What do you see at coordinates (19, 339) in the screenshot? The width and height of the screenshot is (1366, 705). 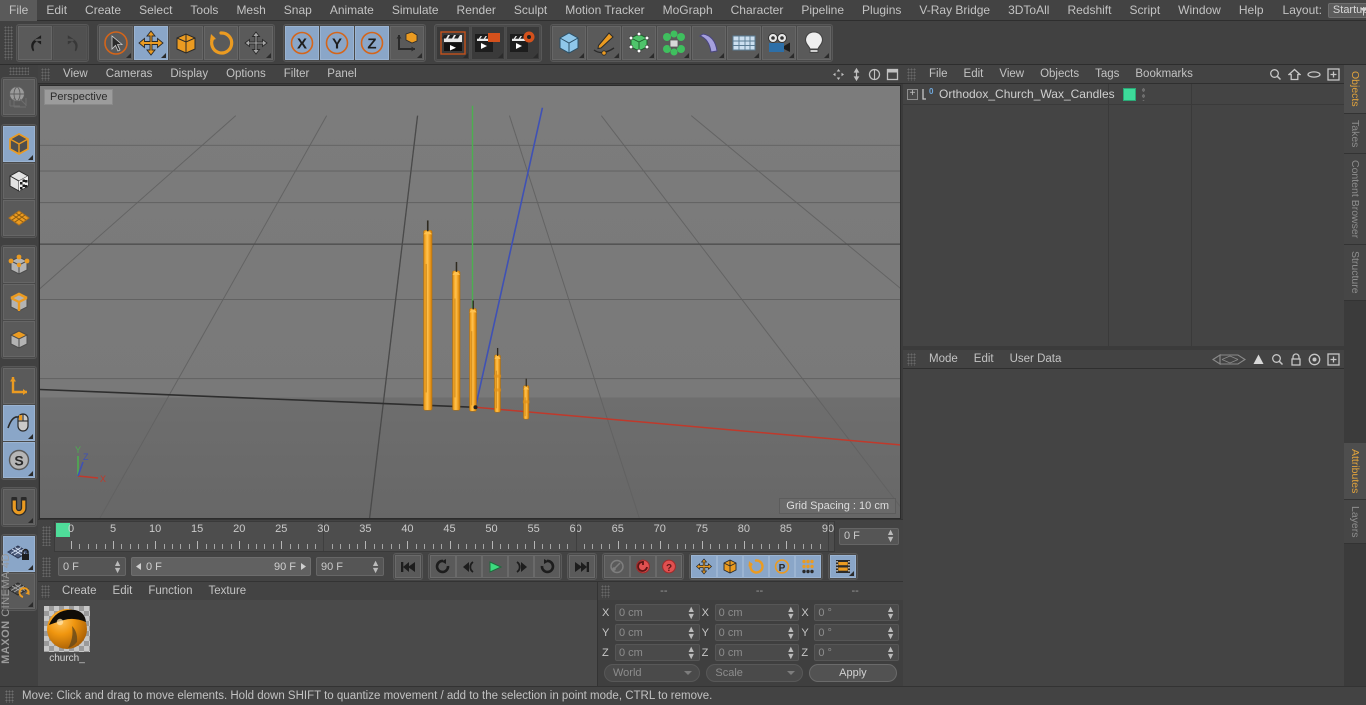 I see `polygons-mode-button` at bounding box center [19, 339].